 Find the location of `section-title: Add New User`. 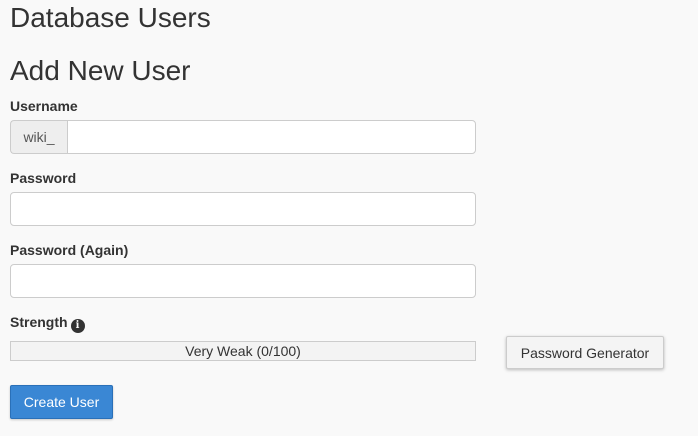

section-title: Add New User is located at coordinates (100, 70).